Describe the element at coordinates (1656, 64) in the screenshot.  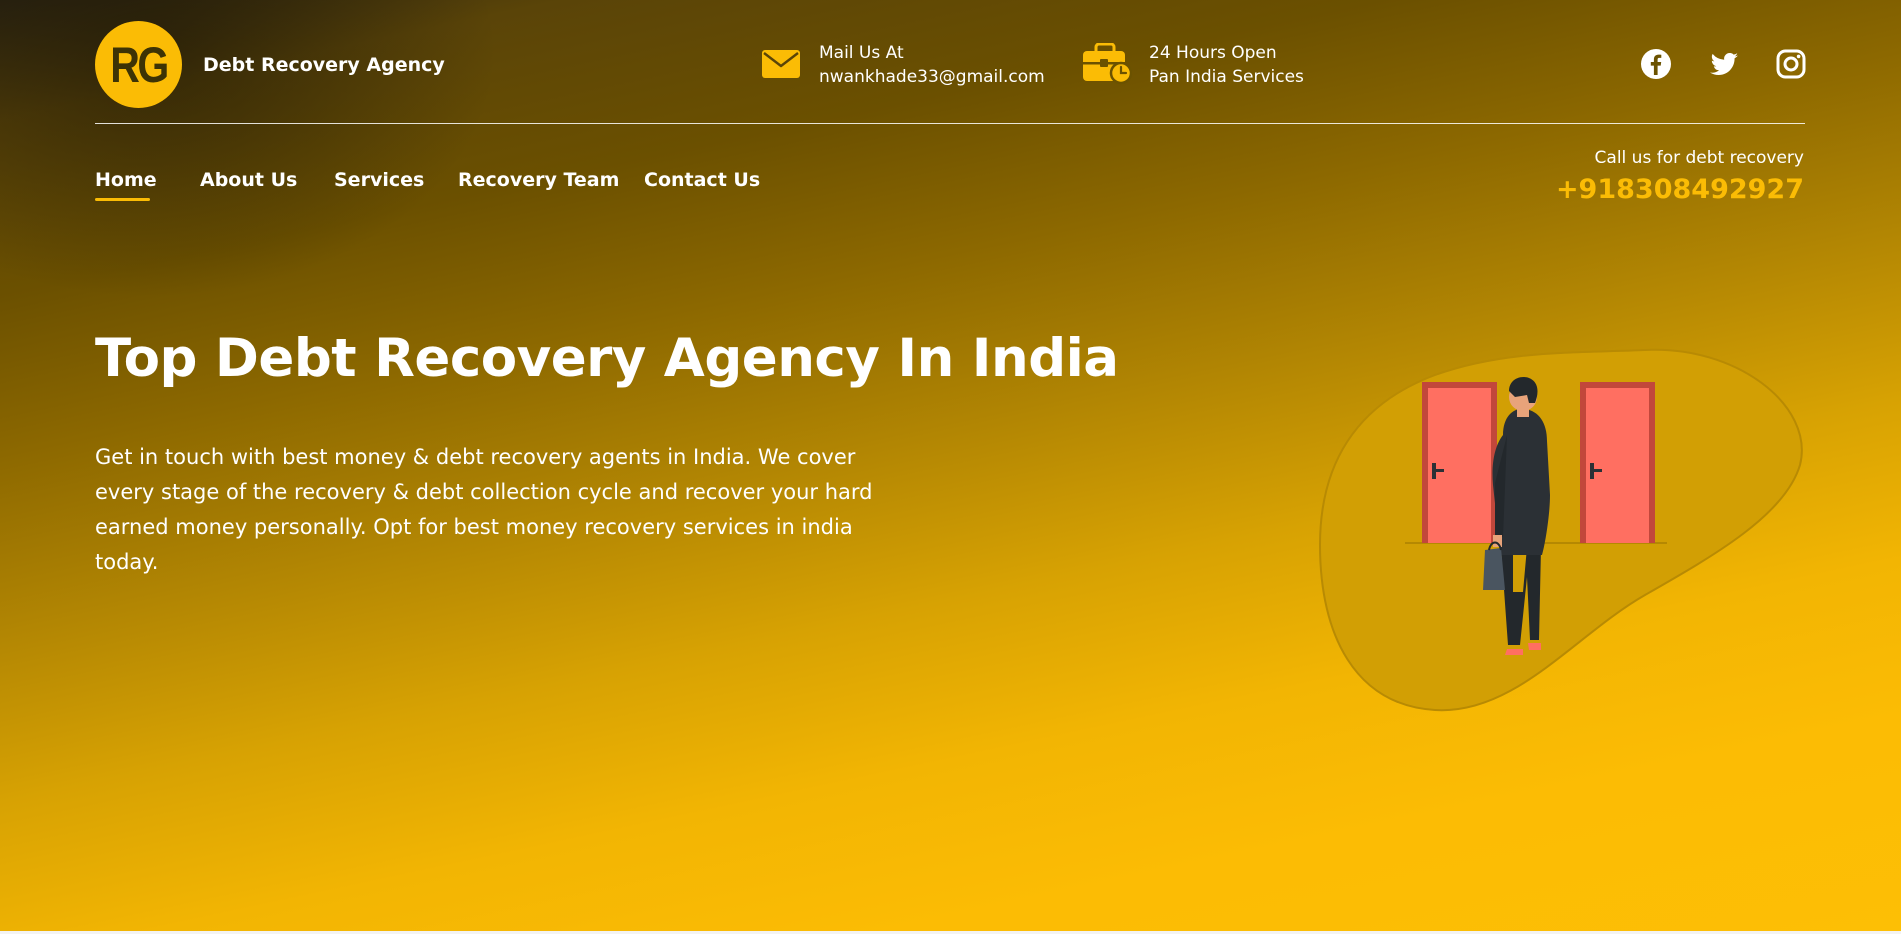
I see `facebook-icon` at that location.